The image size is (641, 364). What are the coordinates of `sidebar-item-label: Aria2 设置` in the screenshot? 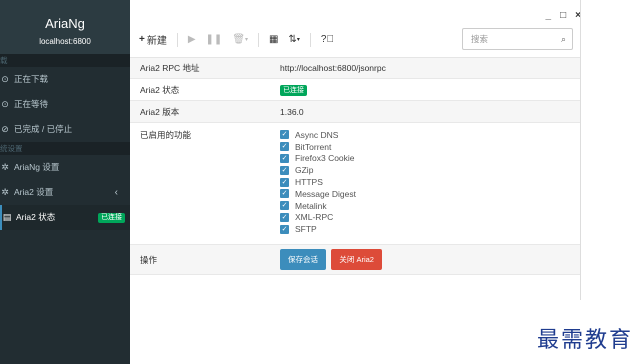 It's located at (34, 192).